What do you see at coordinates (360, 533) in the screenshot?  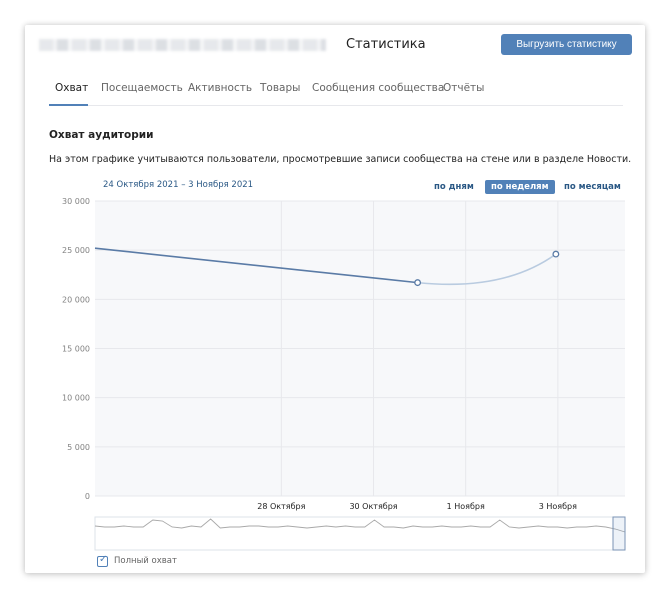 I see `navigator-frame` at bounding box center [360, 533].